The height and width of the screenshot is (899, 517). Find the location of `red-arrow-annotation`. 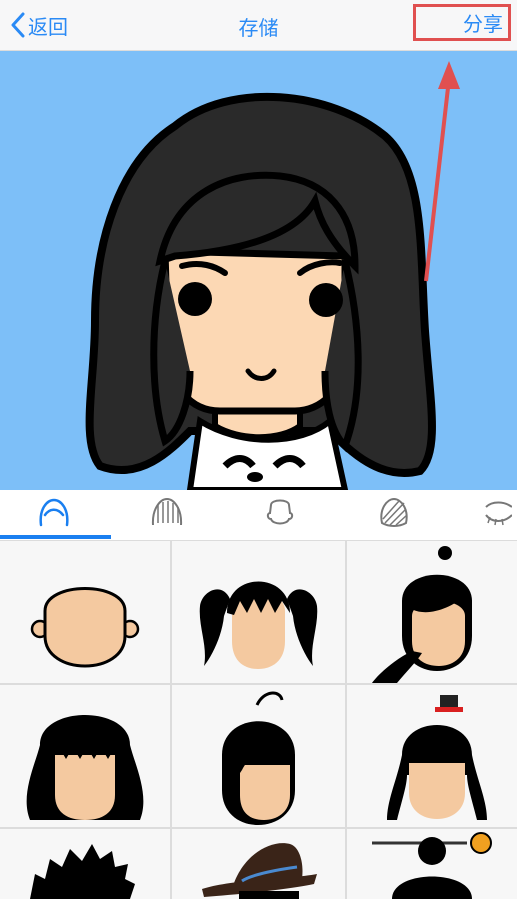

red-arrow-annotation is located at coordinates (442, 171).